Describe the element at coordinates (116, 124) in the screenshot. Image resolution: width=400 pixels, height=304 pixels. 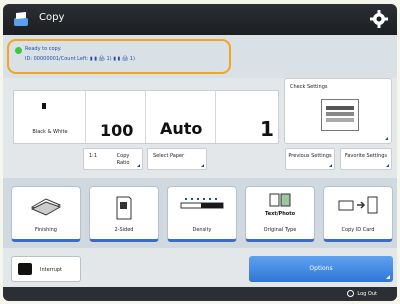
I see `ratio-cell: 100 %` at that location.